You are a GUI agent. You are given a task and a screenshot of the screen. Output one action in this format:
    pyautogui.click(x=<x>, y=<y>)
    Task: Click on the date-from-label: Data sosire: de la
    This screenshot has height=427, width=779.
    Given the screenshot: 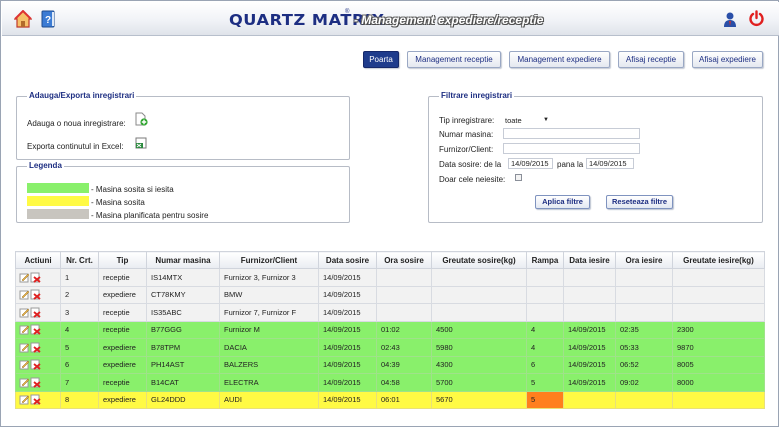 What is the action you would take?
    pyautogui.click(x=470, y=164)
    